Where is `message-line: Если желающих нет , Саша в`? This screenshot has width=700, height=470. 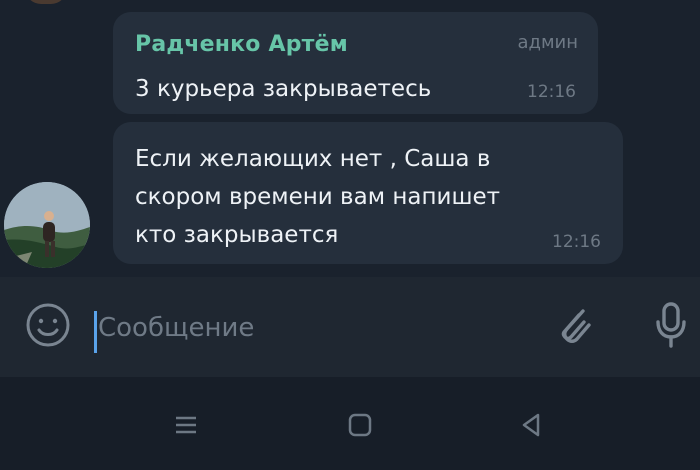
message-line: Если желающих нет , Саша в is located at coordinates (313, 159).